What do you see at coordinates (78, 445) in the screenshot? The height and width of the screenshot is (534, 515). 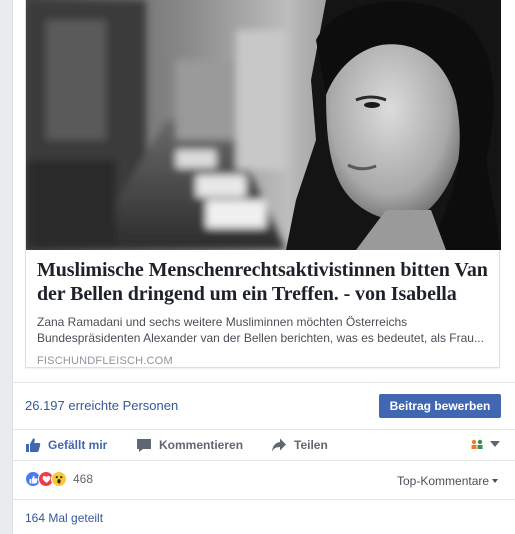 I see `like-label: Gefällt mir` at bounding box center [78, 445].